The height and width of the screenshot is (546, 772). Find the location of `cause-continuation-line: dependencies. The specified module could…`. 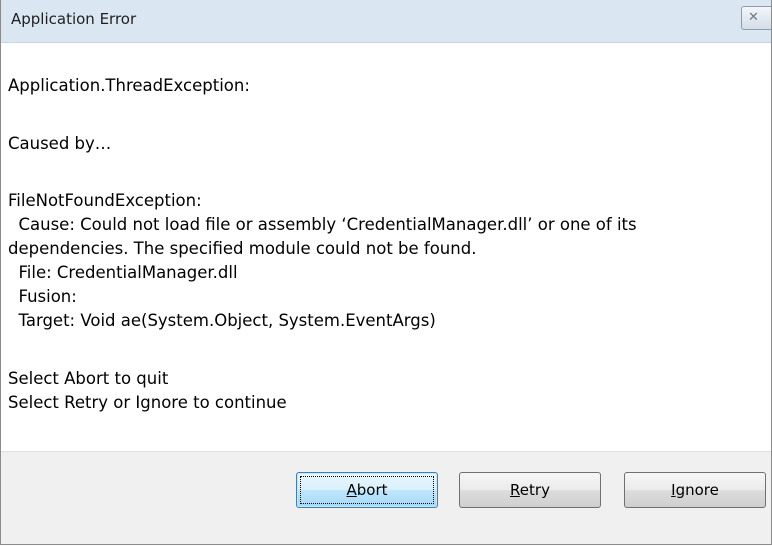

cause-continuation-line: dependencies. The specified module could… is located at coordinates (242, 248).